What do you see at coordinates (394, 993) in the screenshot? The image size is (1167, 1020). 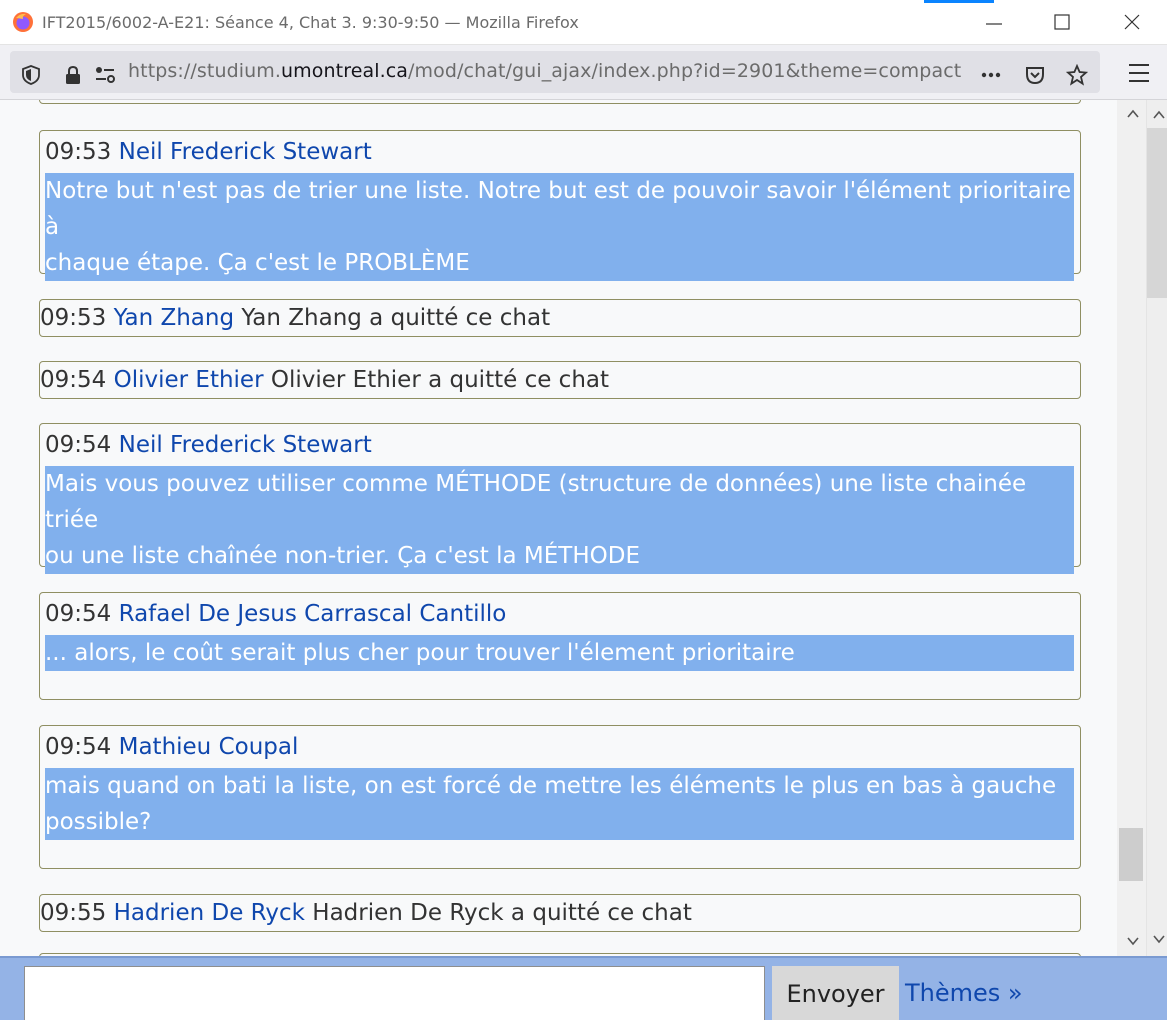 I see `message-input` at bounding box center [394, 993].